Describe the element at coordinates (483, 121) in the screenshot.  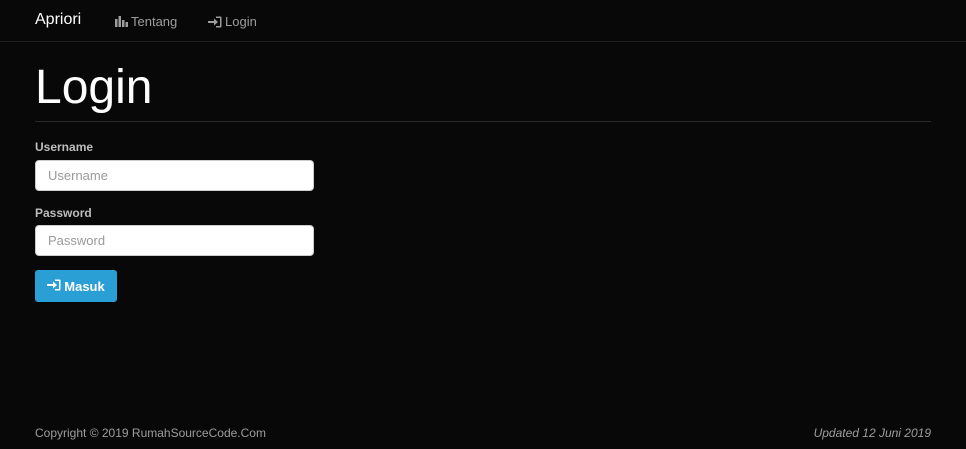
I see `title-divider` at that location.